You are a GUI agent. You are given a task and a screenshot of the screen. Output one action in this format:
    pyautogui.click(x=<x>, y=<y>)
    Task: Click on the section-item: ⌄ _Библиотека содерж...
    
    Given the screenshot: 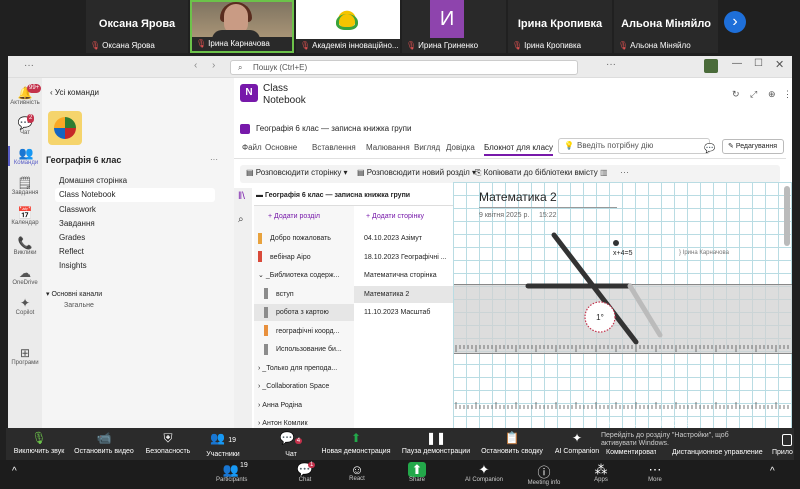 What is the action you would take?
    pyautogui.click(x=304, y=275)
    